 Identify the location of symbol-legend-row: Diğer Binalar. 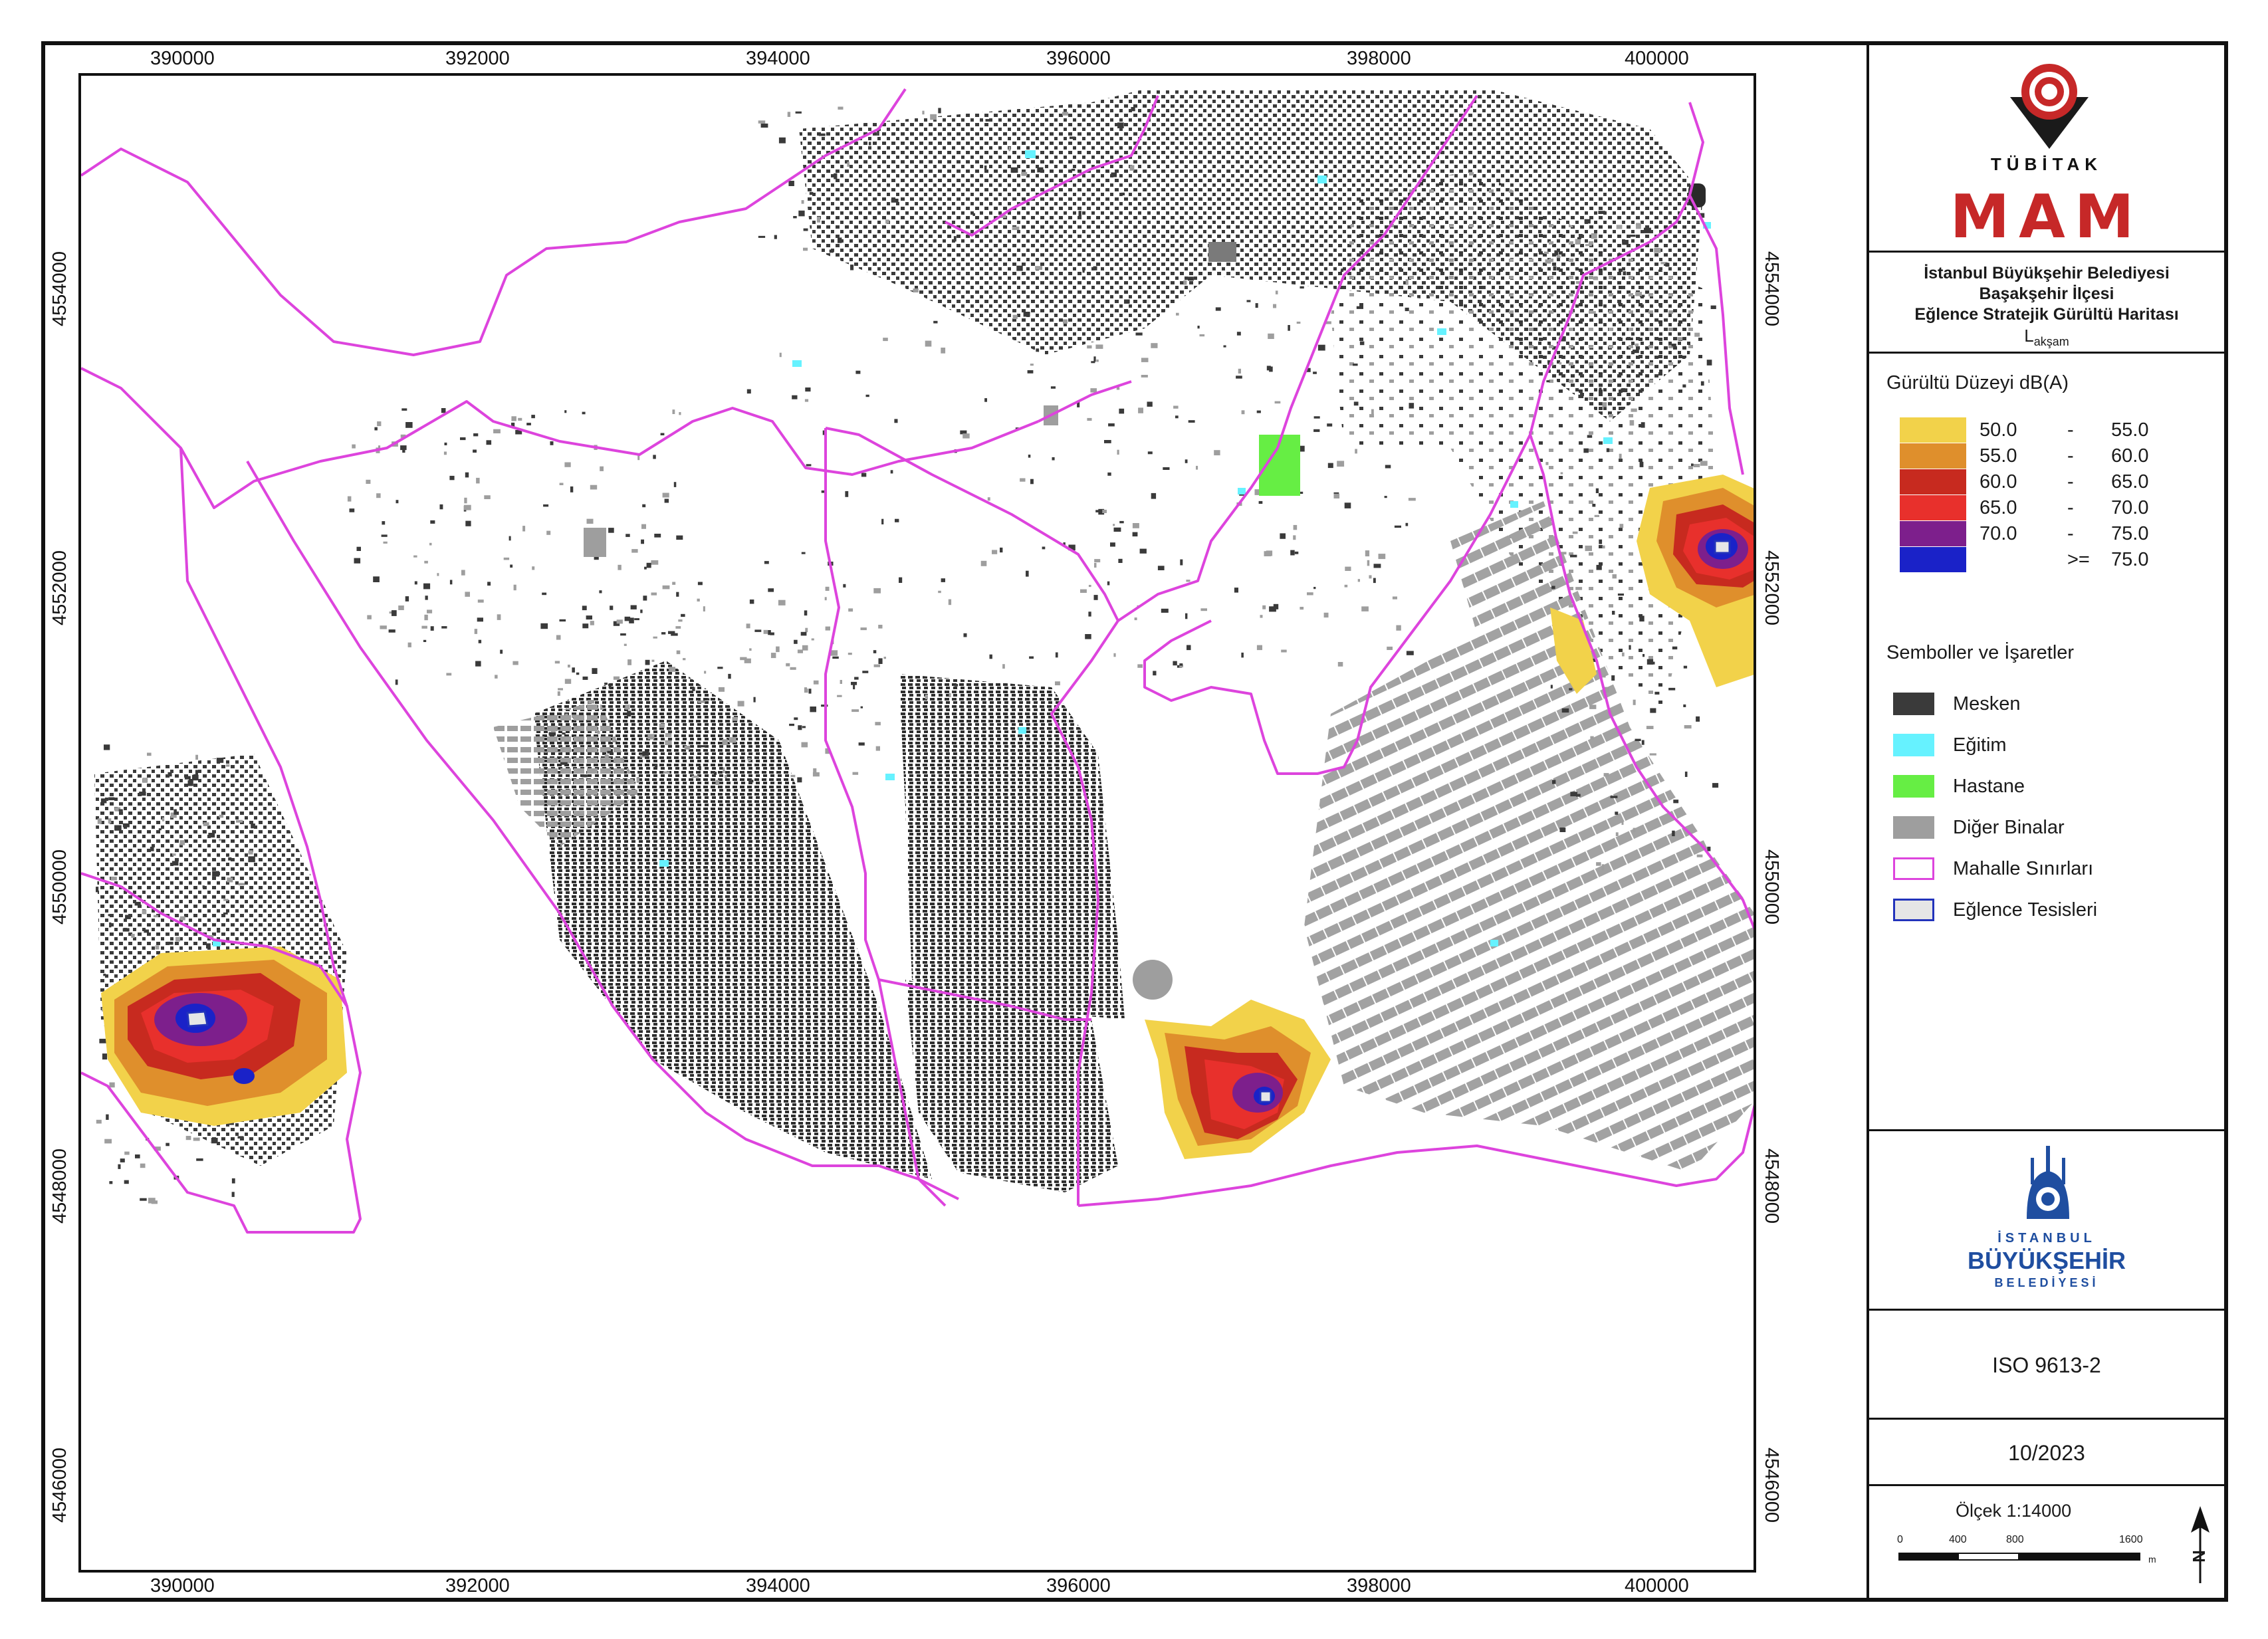
(2046, 828).